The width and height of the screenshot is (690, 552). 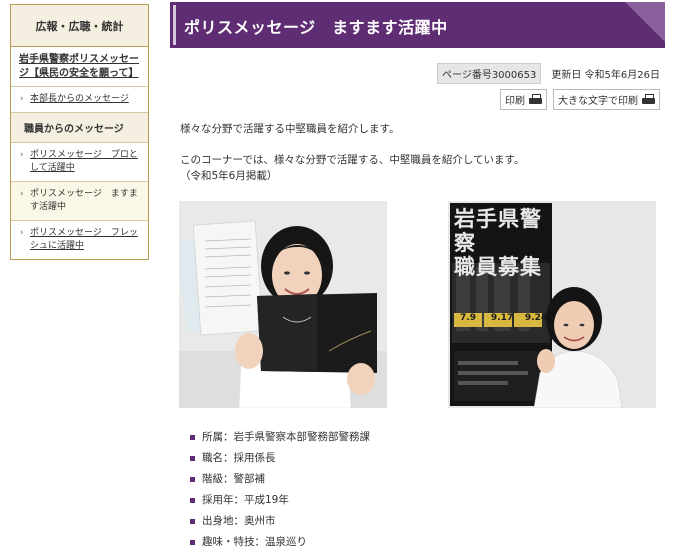 I want to click on print-toolbar: 印刷 大きな文字で印刷, so click(x=580, y=99).